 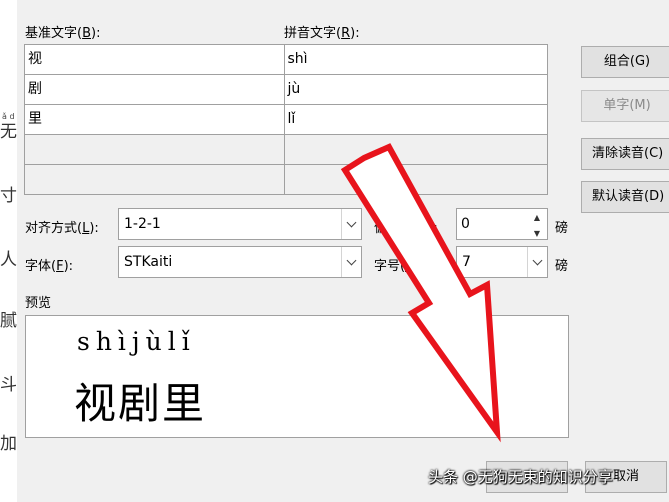 I want to click on doc-char: 寸, so click(x=8, y=196).